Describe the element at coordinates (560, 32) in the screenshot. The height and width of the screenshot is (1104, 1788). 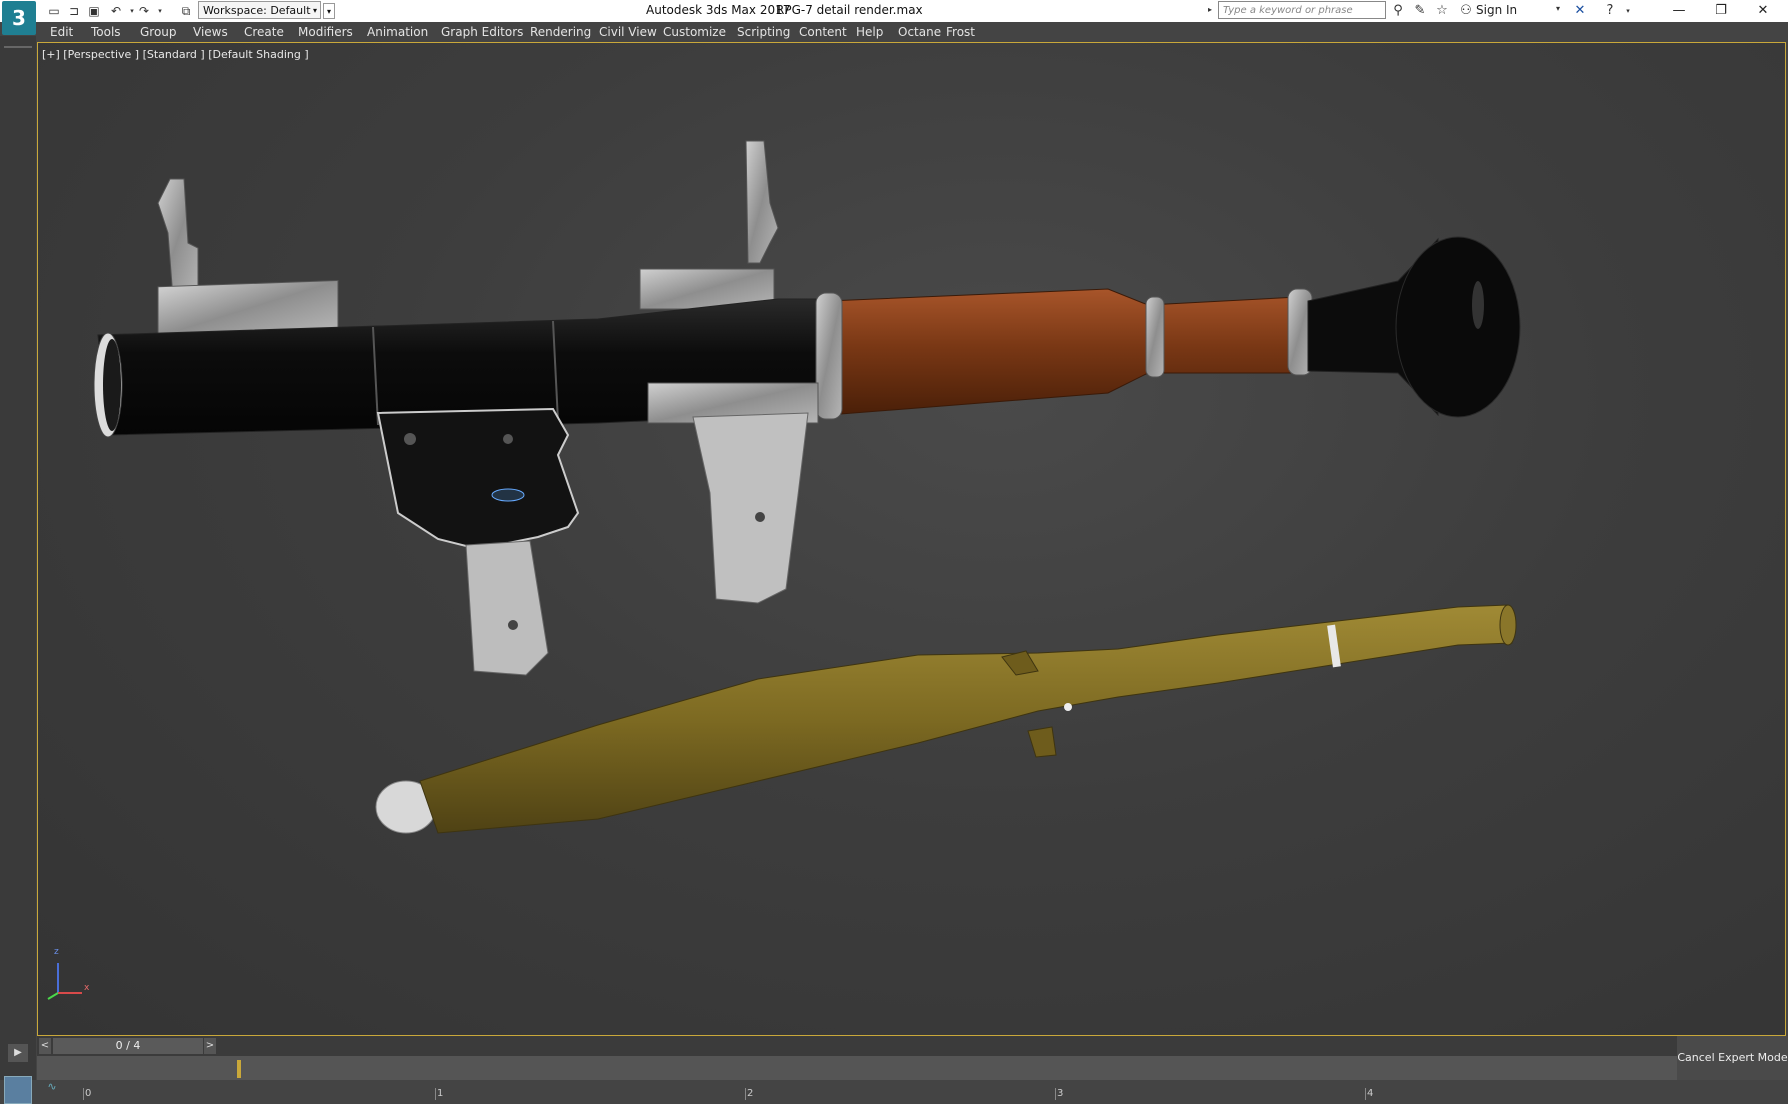
I see `menu-rendering: Rendering` at that location.